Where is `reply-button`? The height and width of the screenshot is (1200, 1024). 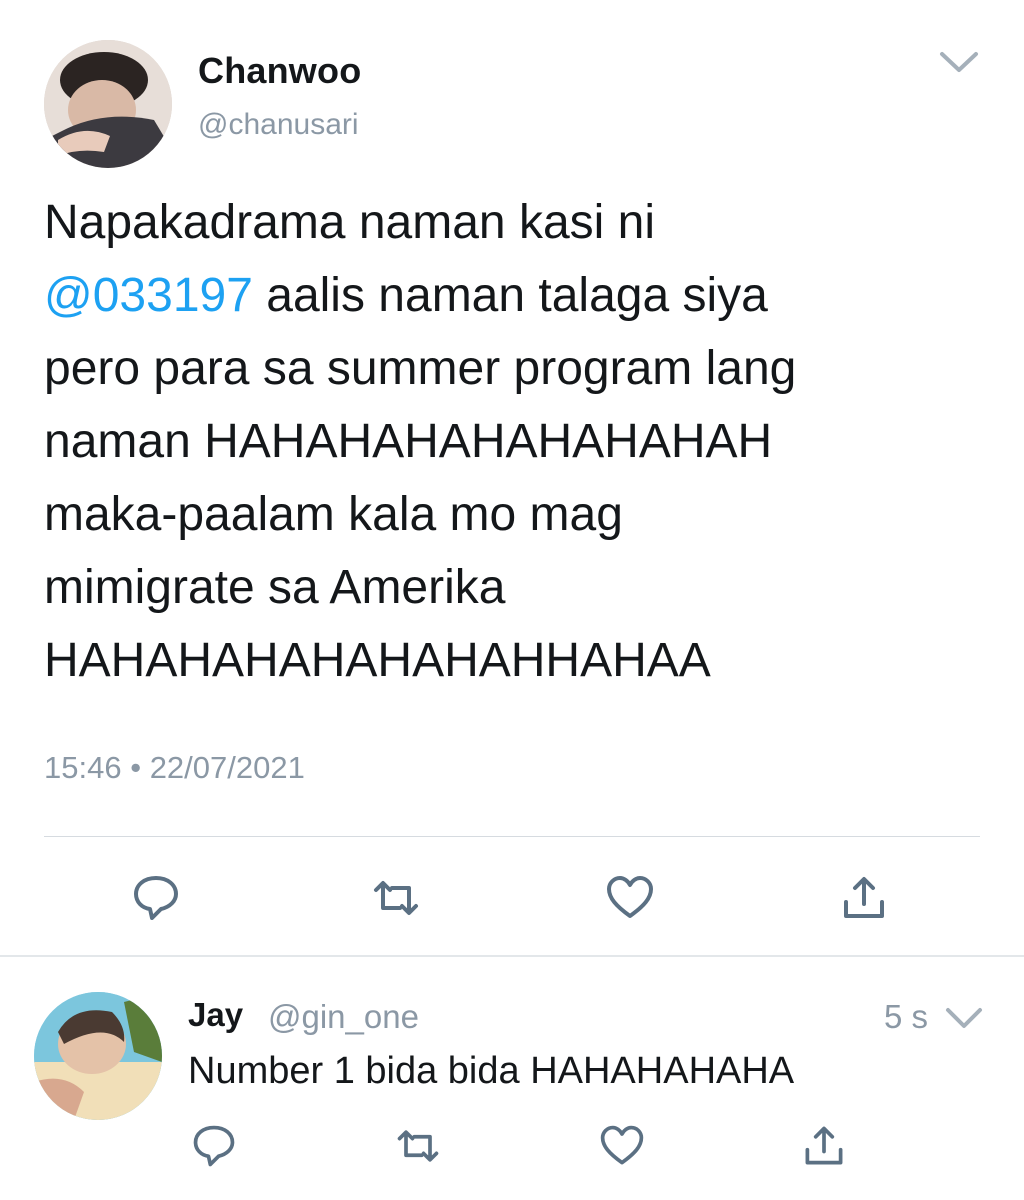 reply-button is located at coordinates (156, 898).